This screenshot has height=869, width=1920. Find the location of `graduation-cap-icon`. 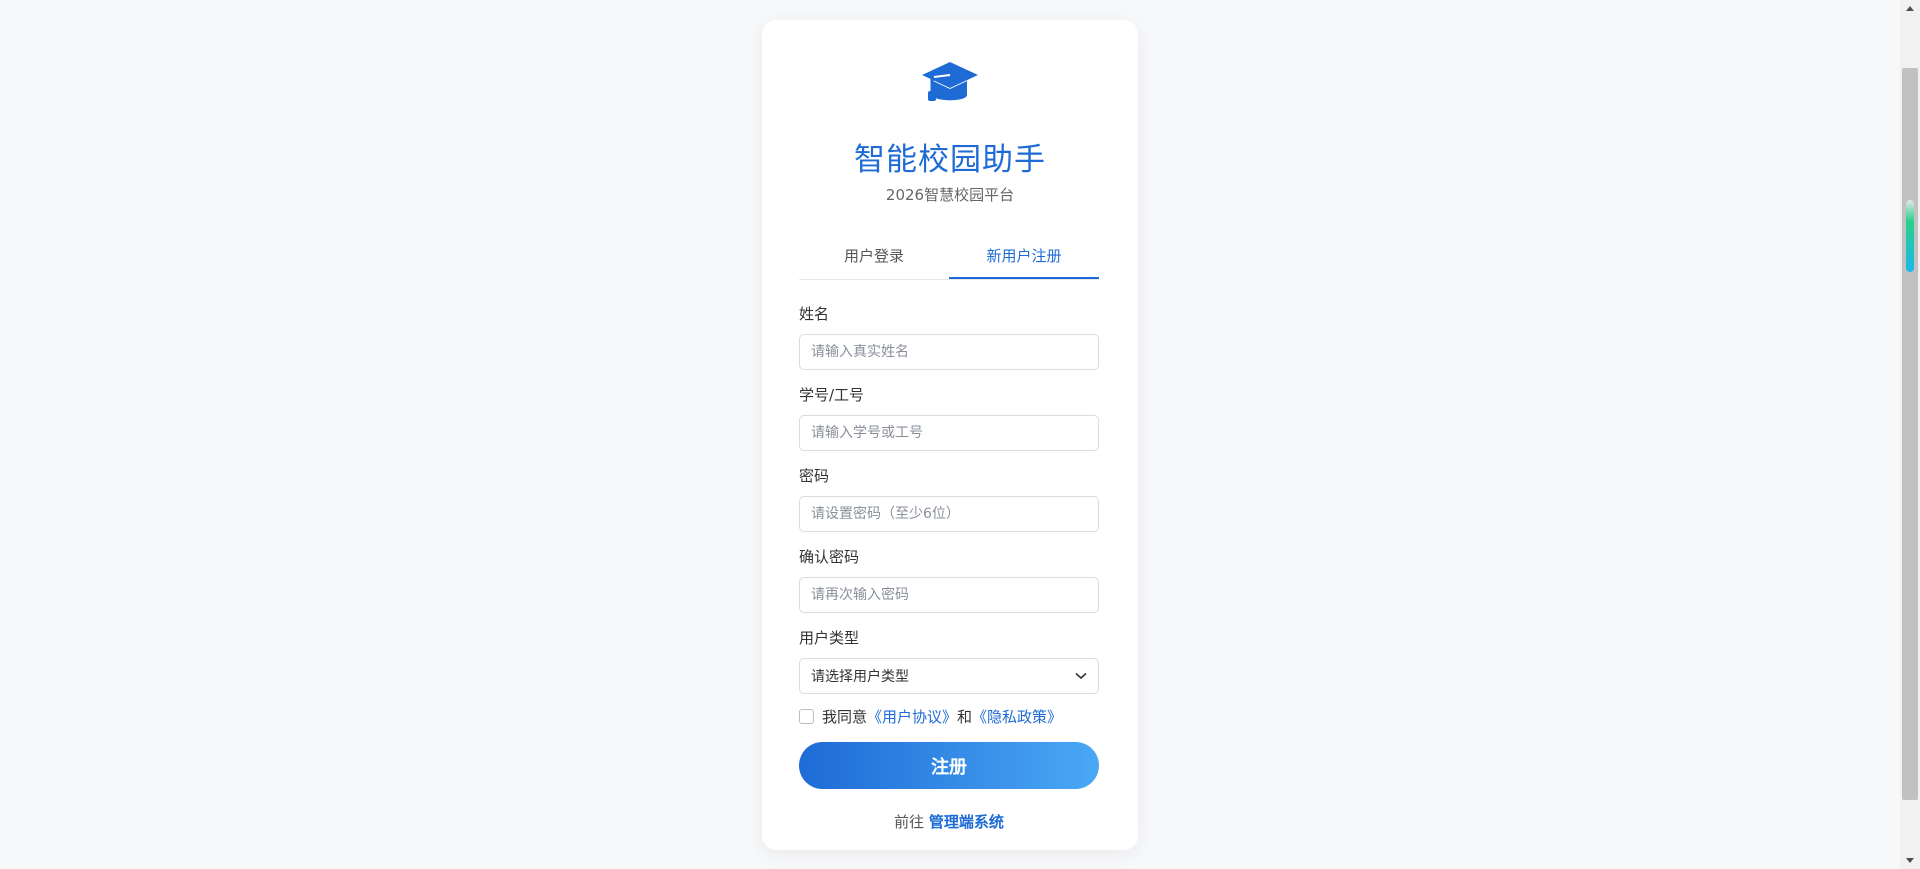

graduation-cap-icon is located at coordinates (950, 83).